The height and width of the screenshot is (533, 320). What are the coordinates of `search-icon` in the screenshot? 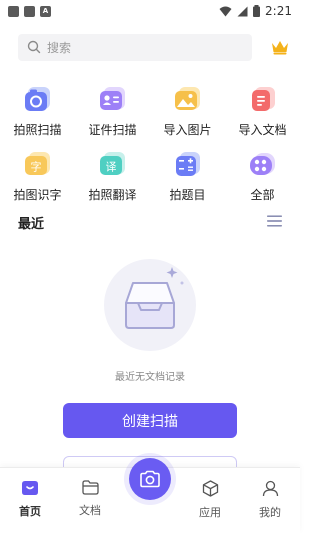 It's located at (34, 47).